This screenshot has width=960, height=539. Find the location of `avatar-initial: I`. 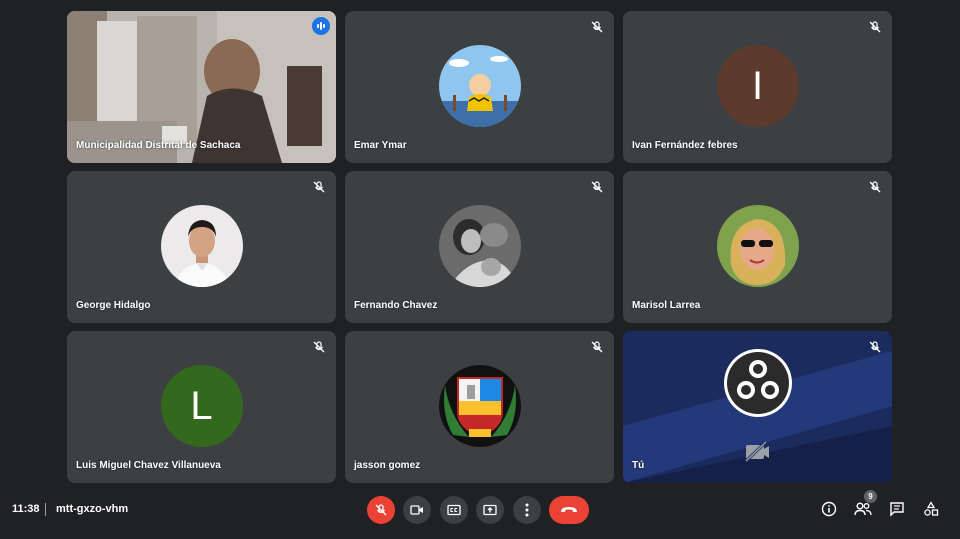

avatar-initial: I is located at coordinates (757, 85).